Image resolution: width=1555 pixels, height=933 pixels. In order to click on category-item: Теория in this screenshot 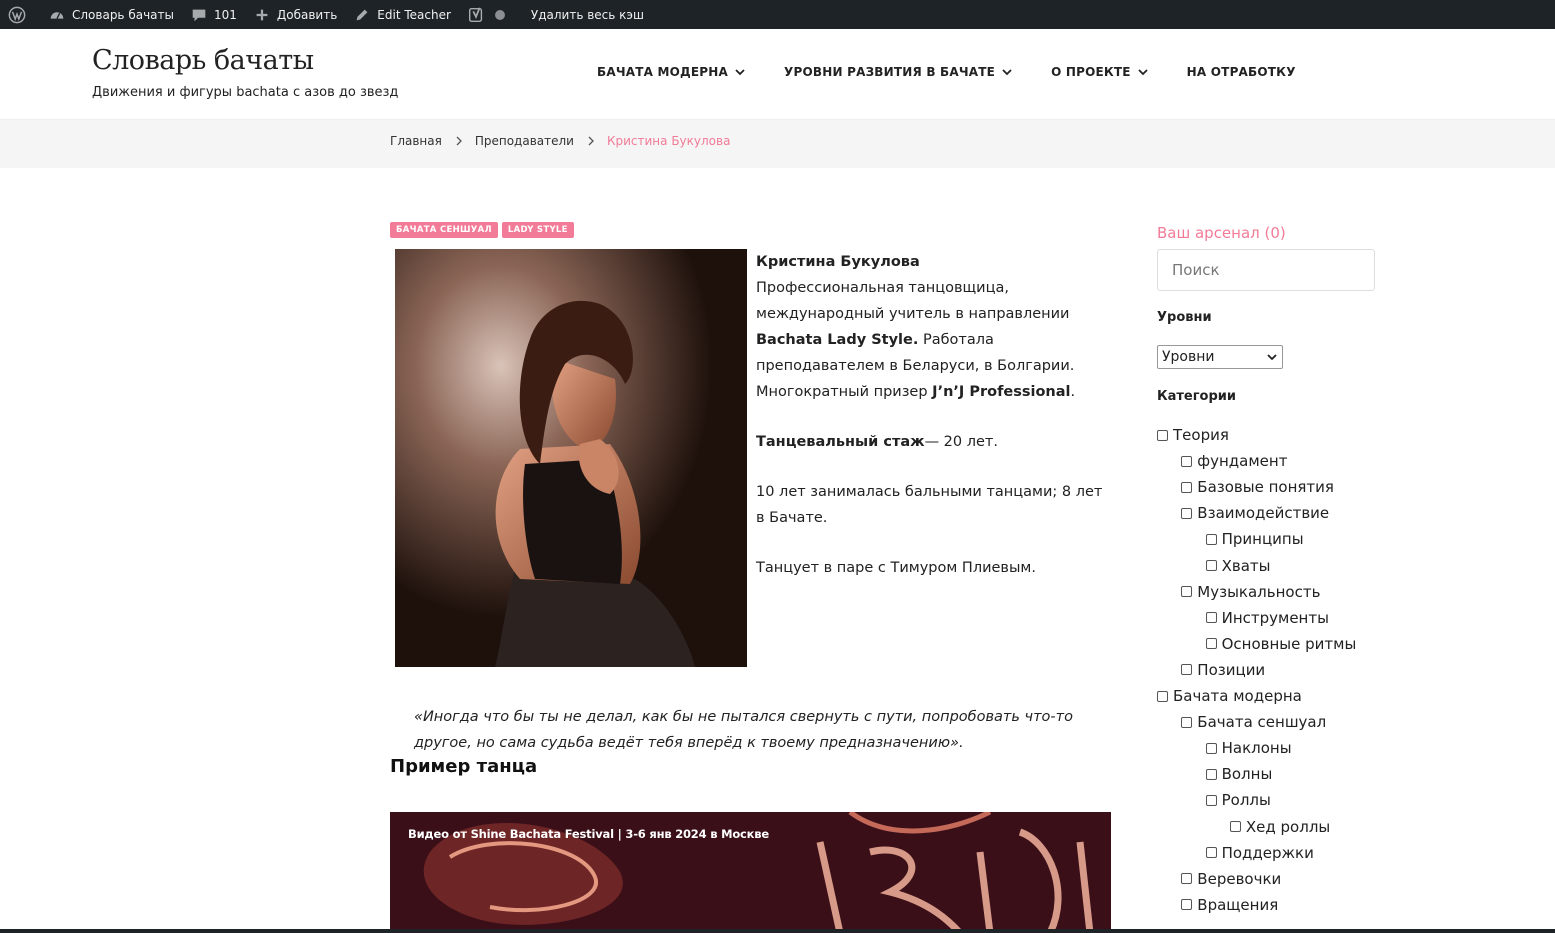, I will do `click(1193, 435)`.